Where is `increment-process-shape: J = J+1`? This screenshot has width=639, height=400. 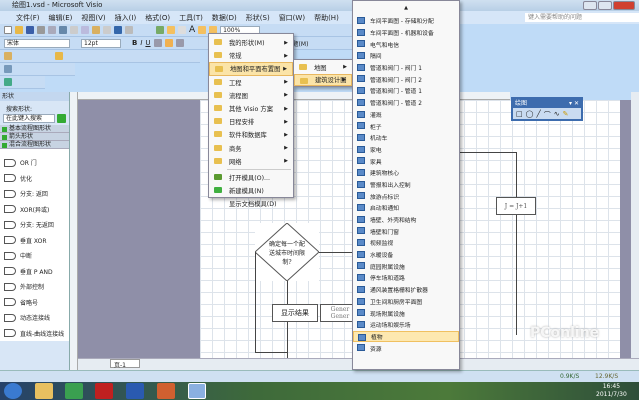 increment-process-shape: J = J+1 is located at coordinates (516, 206).